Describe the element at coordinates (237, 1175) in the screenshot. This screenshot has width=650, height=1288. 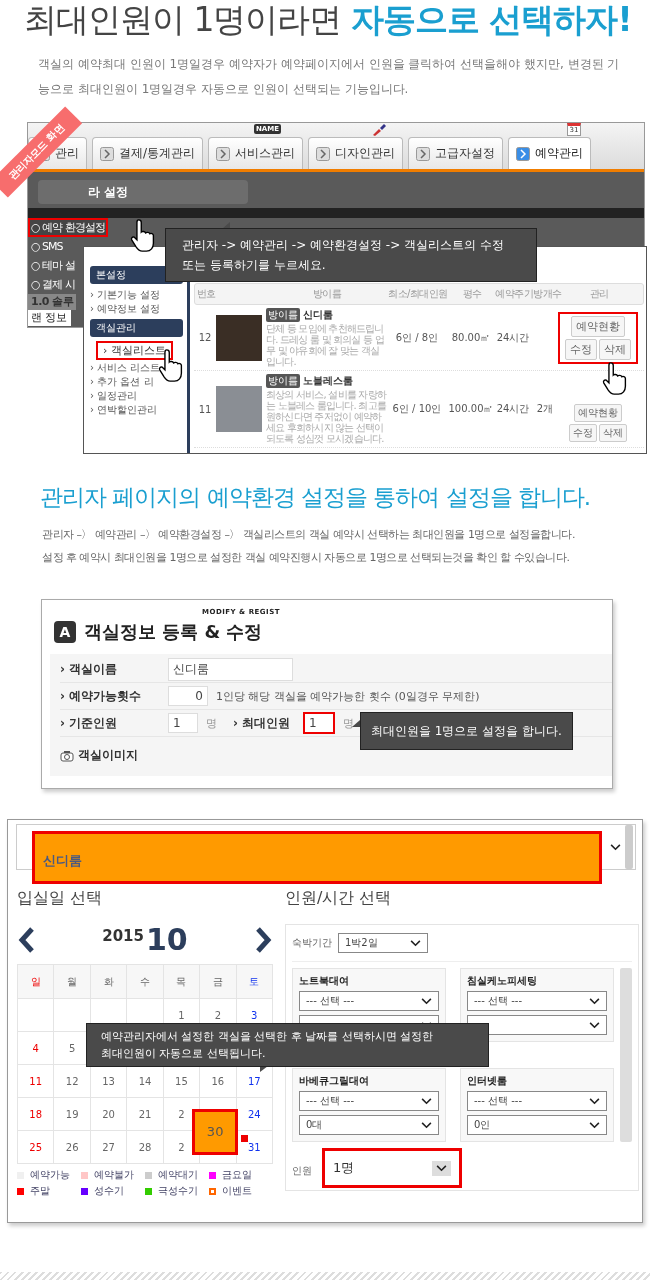
I see `legend-label: 금요일` at that location.